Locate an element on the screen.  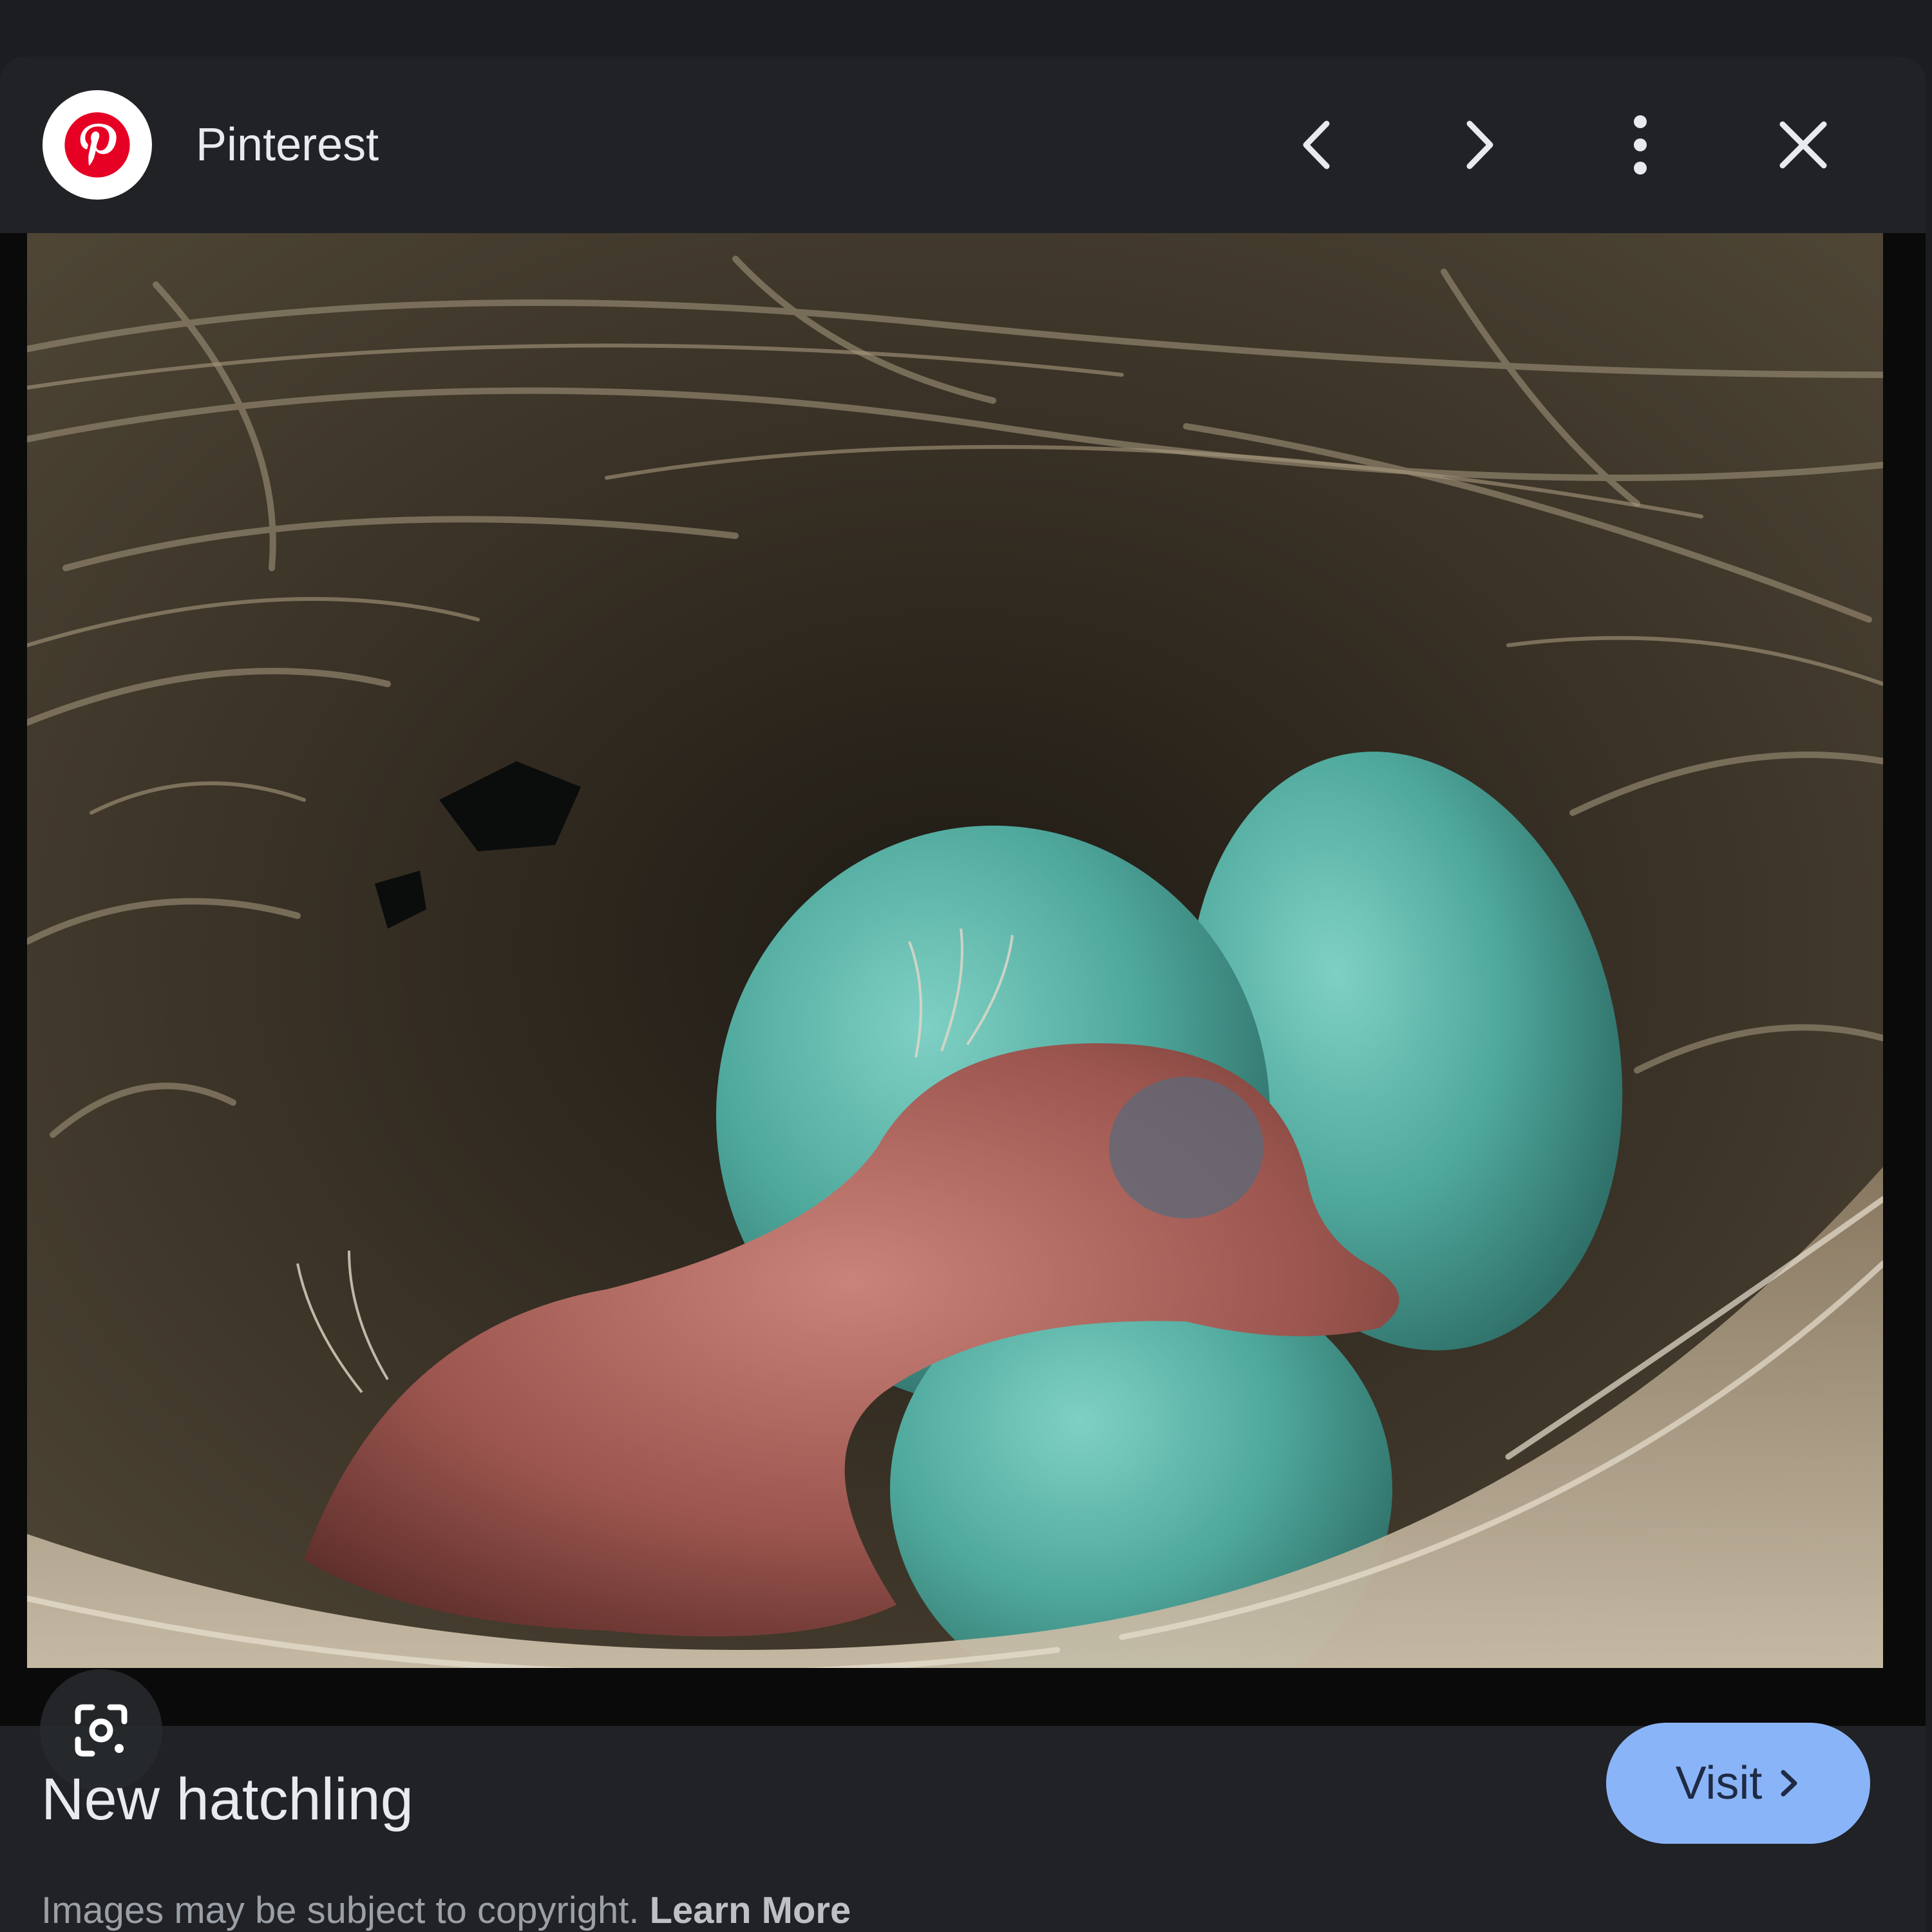
more-vert-icon is located at coordinates (1640, 145).